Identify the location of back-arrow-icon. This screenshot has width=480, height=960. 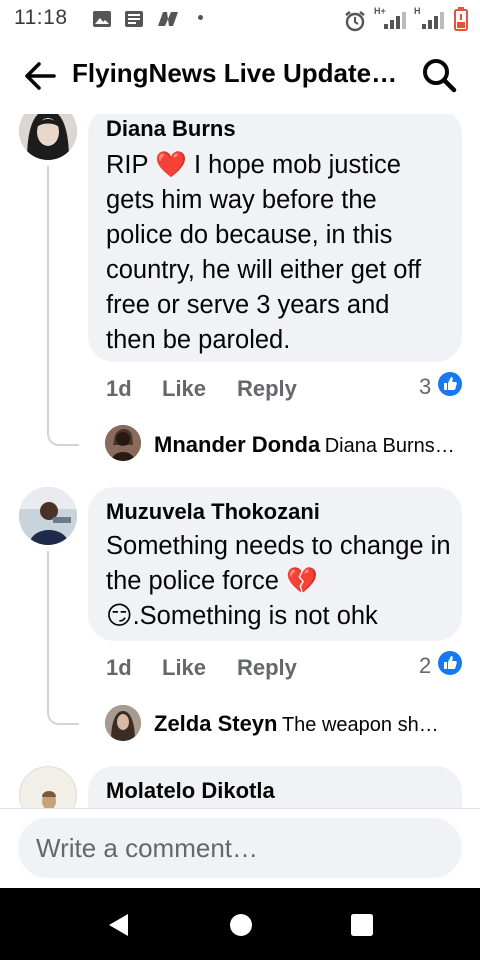
(40, 76).